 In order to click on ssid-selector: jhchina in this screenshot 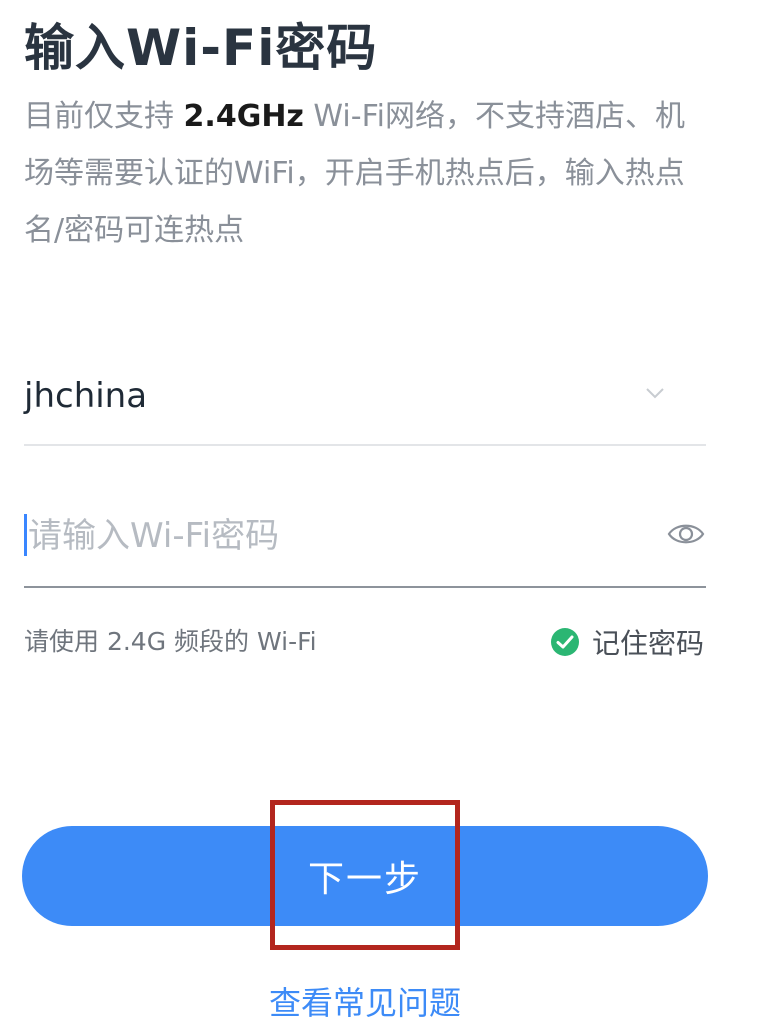, I will do `click(365, 402)`.